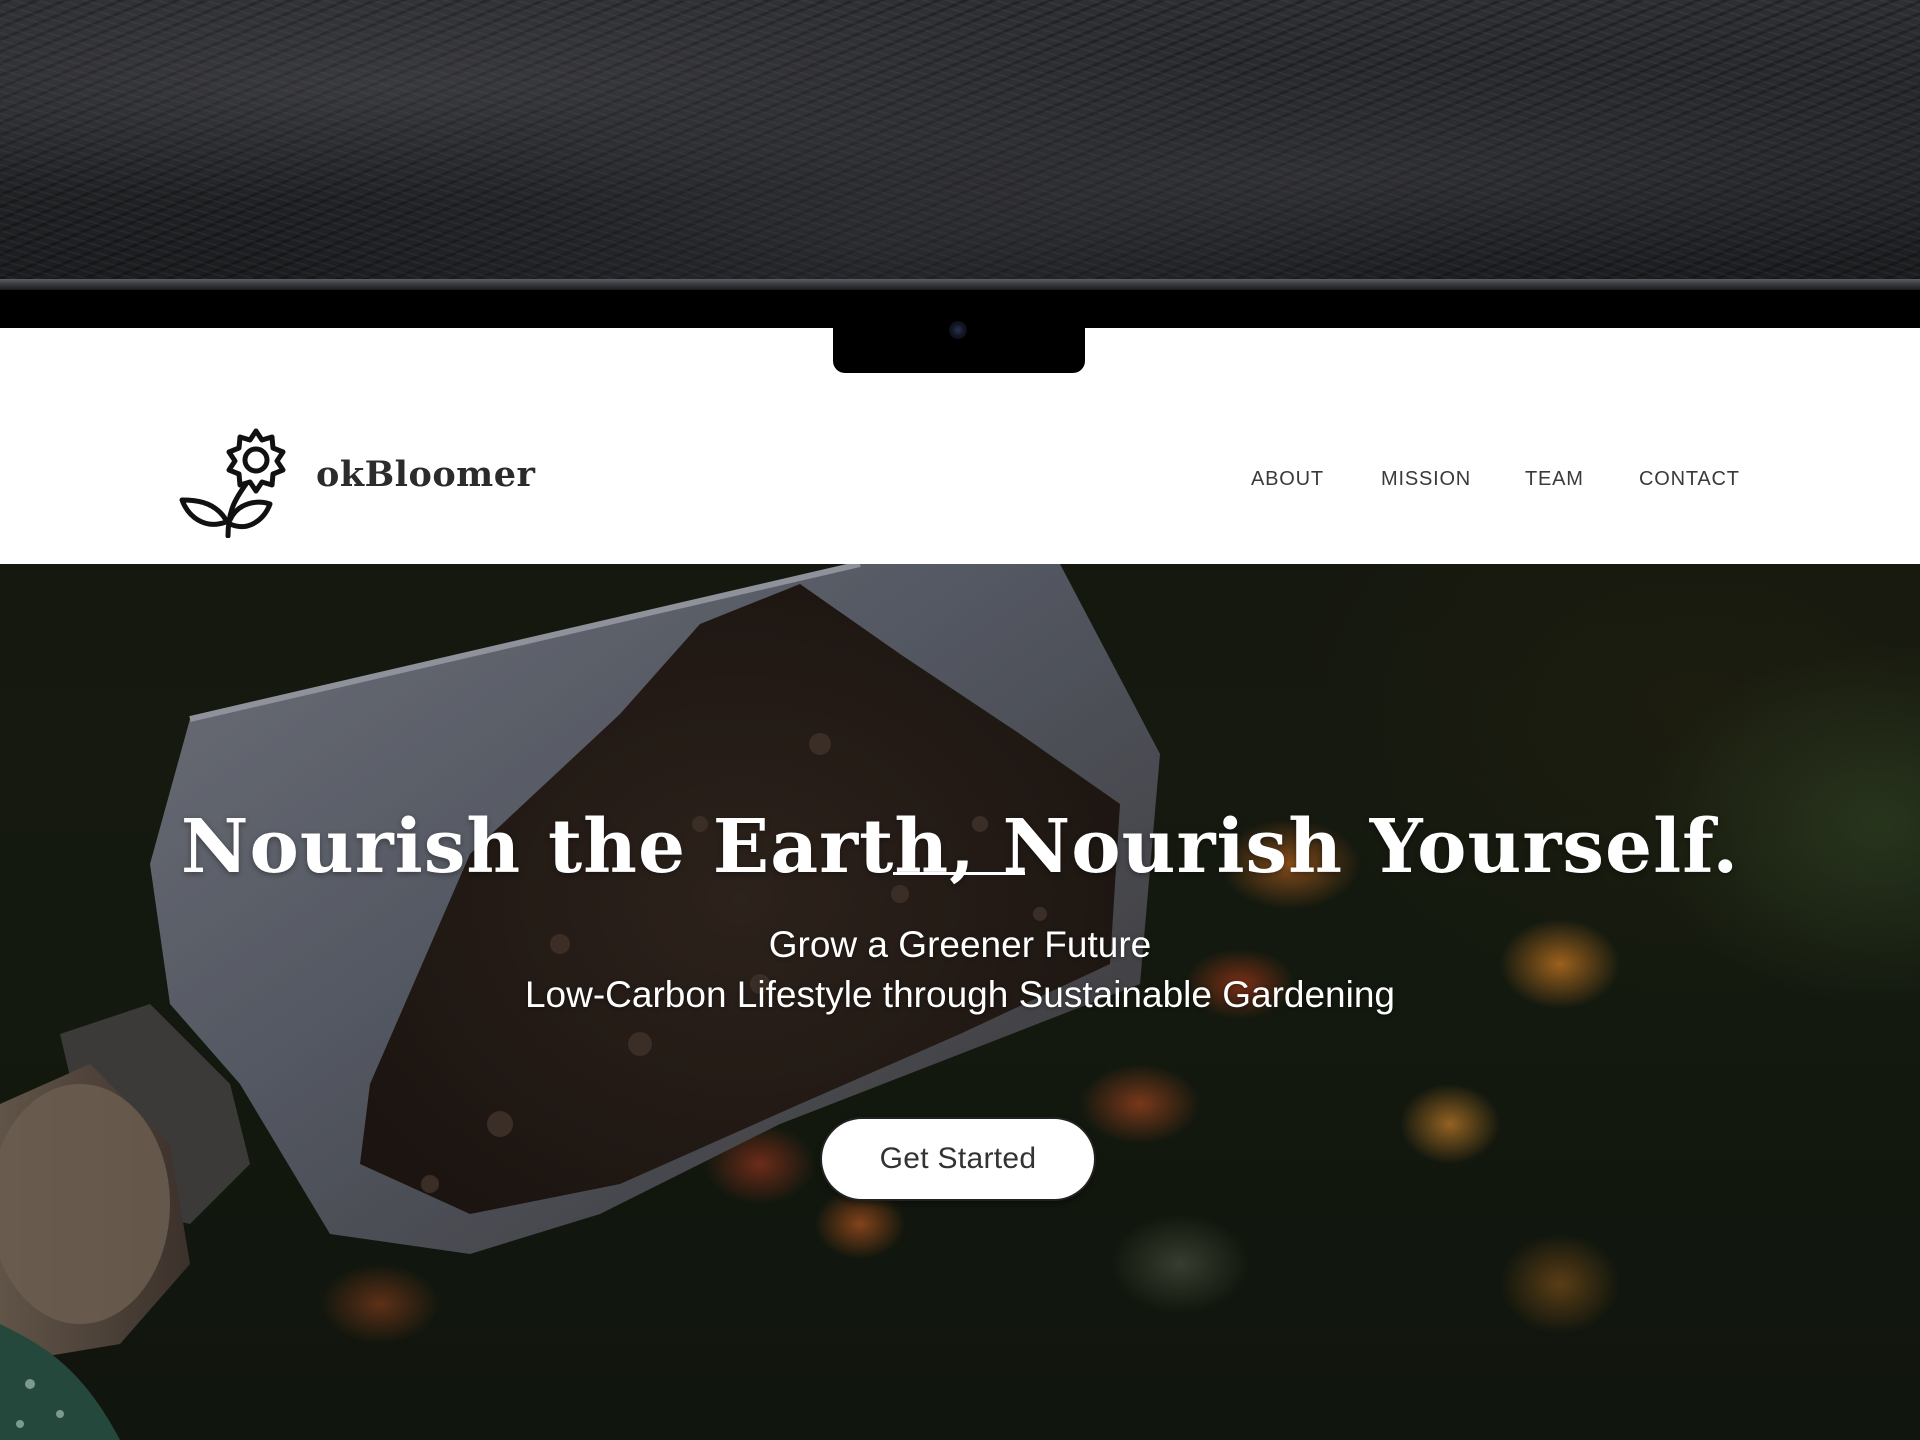 This screenshot has height=1440, width=1920. Describe the element at coordinates (959, 873) in the screenshot. I see `title-divider` at that location.